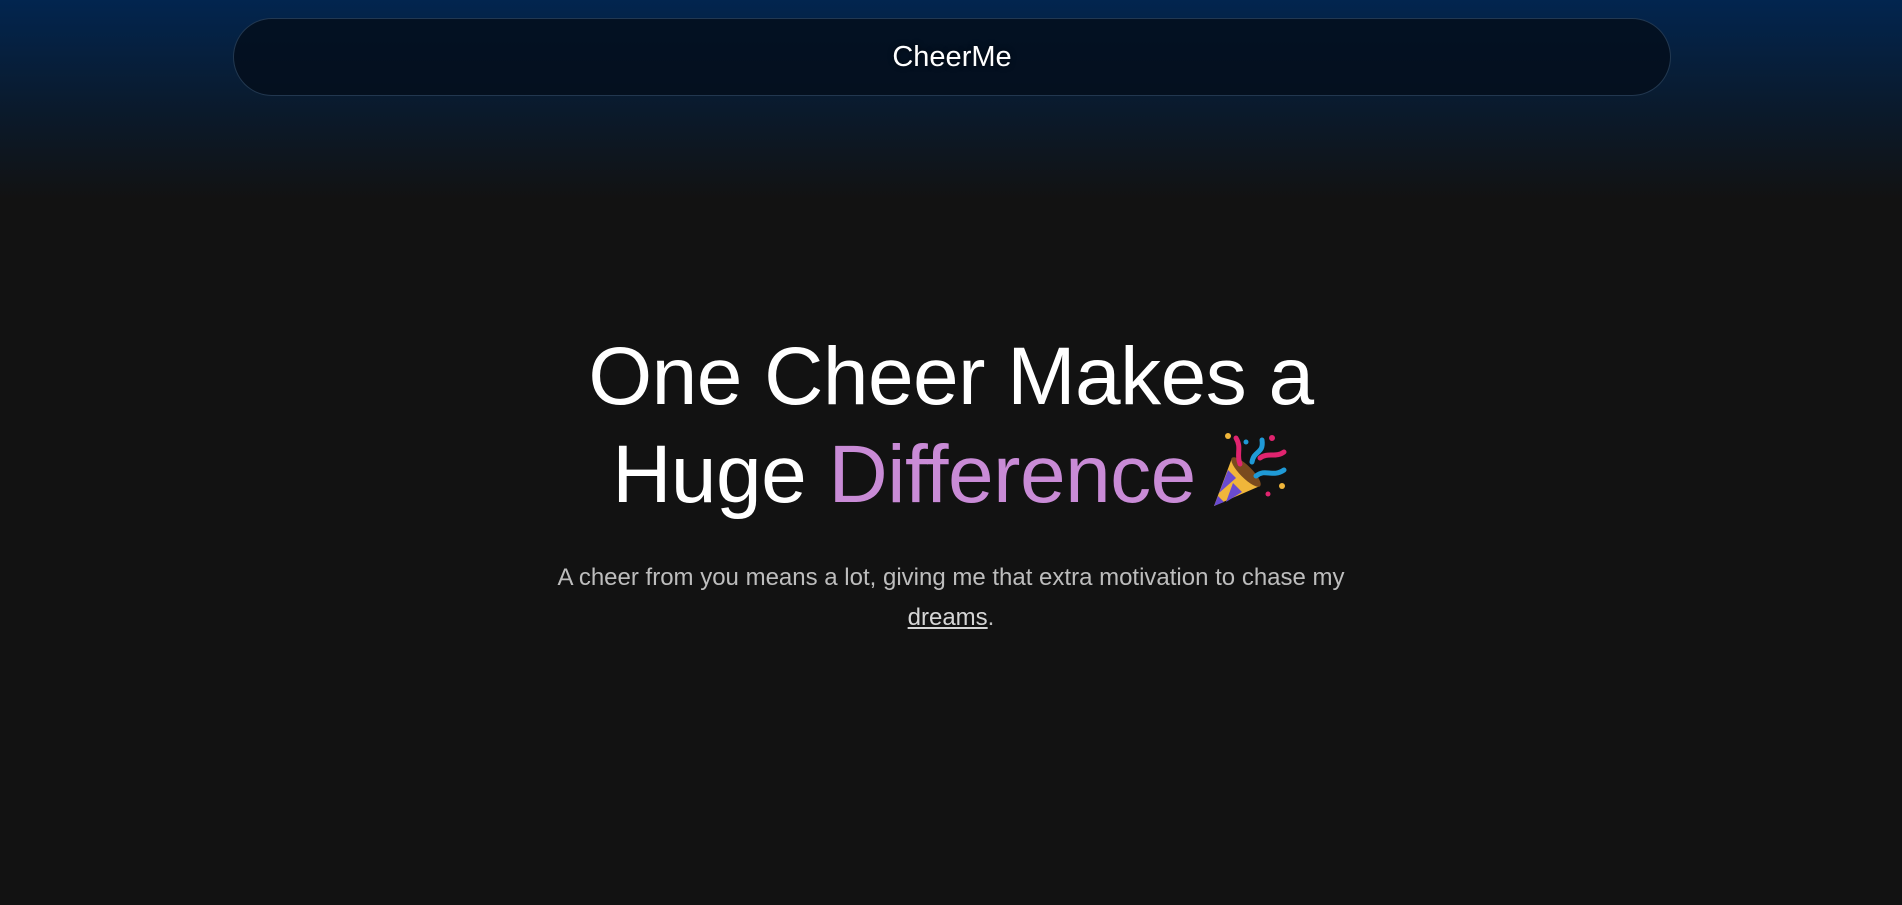  What do you see at coordinates (1248, 470) in the screenshot?
I see `party-popper-icon` at bounding box center [1248, 470].